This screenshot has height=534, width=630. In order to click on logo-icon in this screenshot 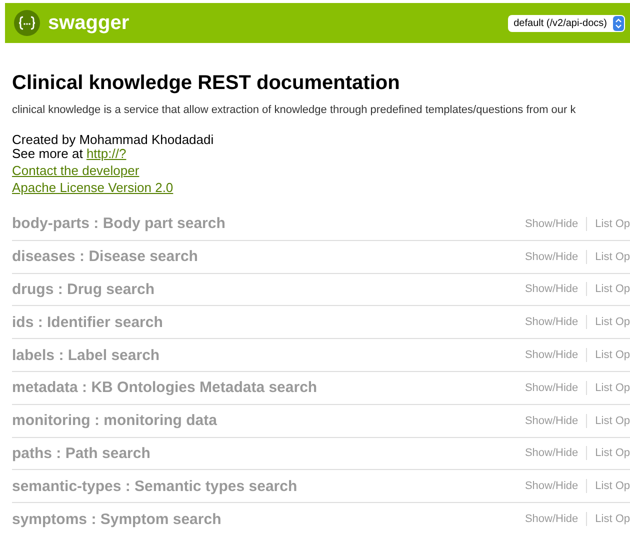, I will do `click(27, 23)`.